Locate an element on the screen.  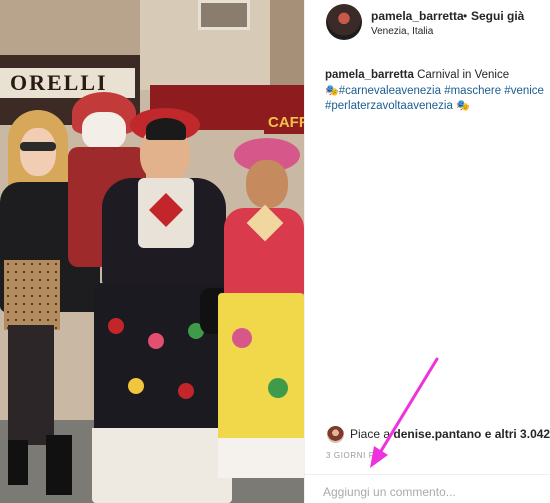
likes-text: Piace a denise.pantano e altri 3.042 is located at coordinates (450, 434).